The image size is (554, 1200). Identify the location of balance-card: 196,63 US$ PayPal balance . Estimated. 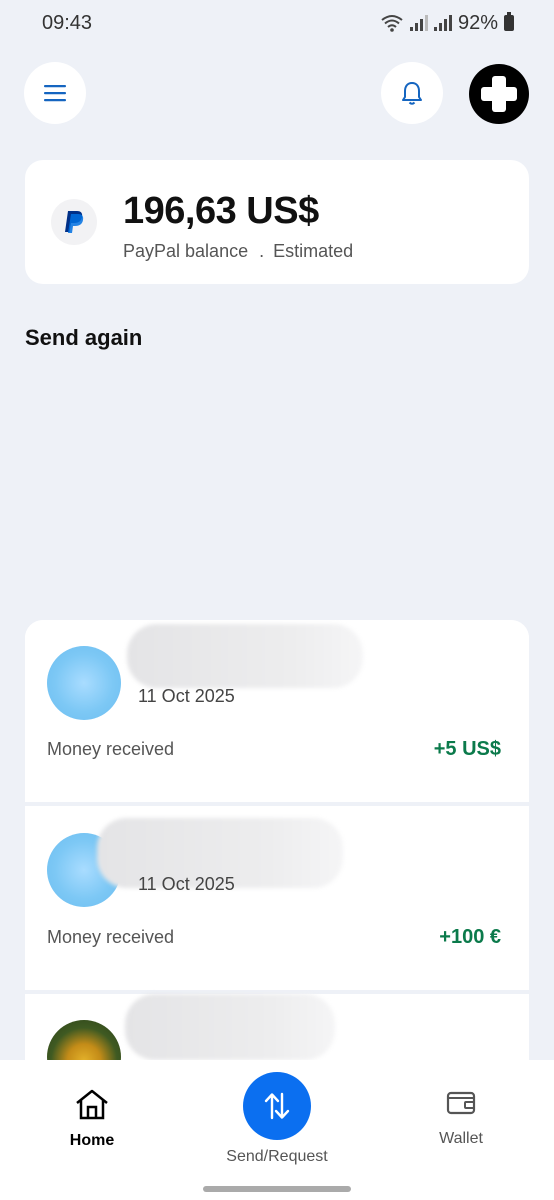
(277, 222).